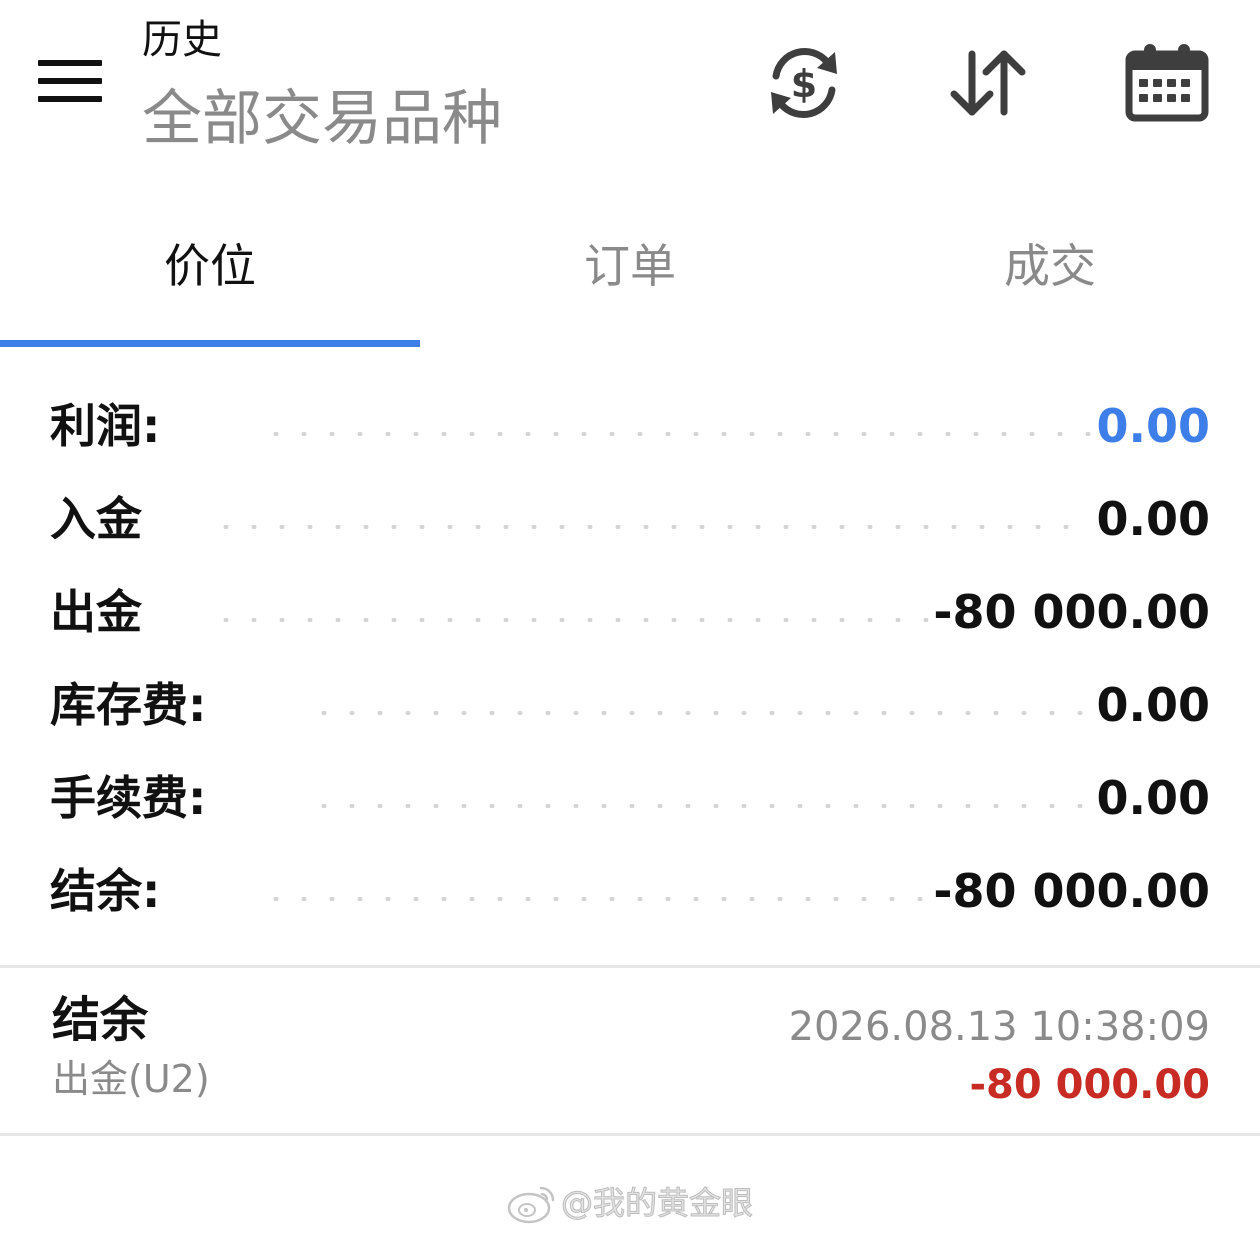 This screenshot has height=1233, width=1260. What do you see at coordinates (630, 1051) in the screenshot?
I see `list-item: 结余 出金(U2) 2026.08.13 10:38:09 -80 000.00` at bounding box center [630, 1051].